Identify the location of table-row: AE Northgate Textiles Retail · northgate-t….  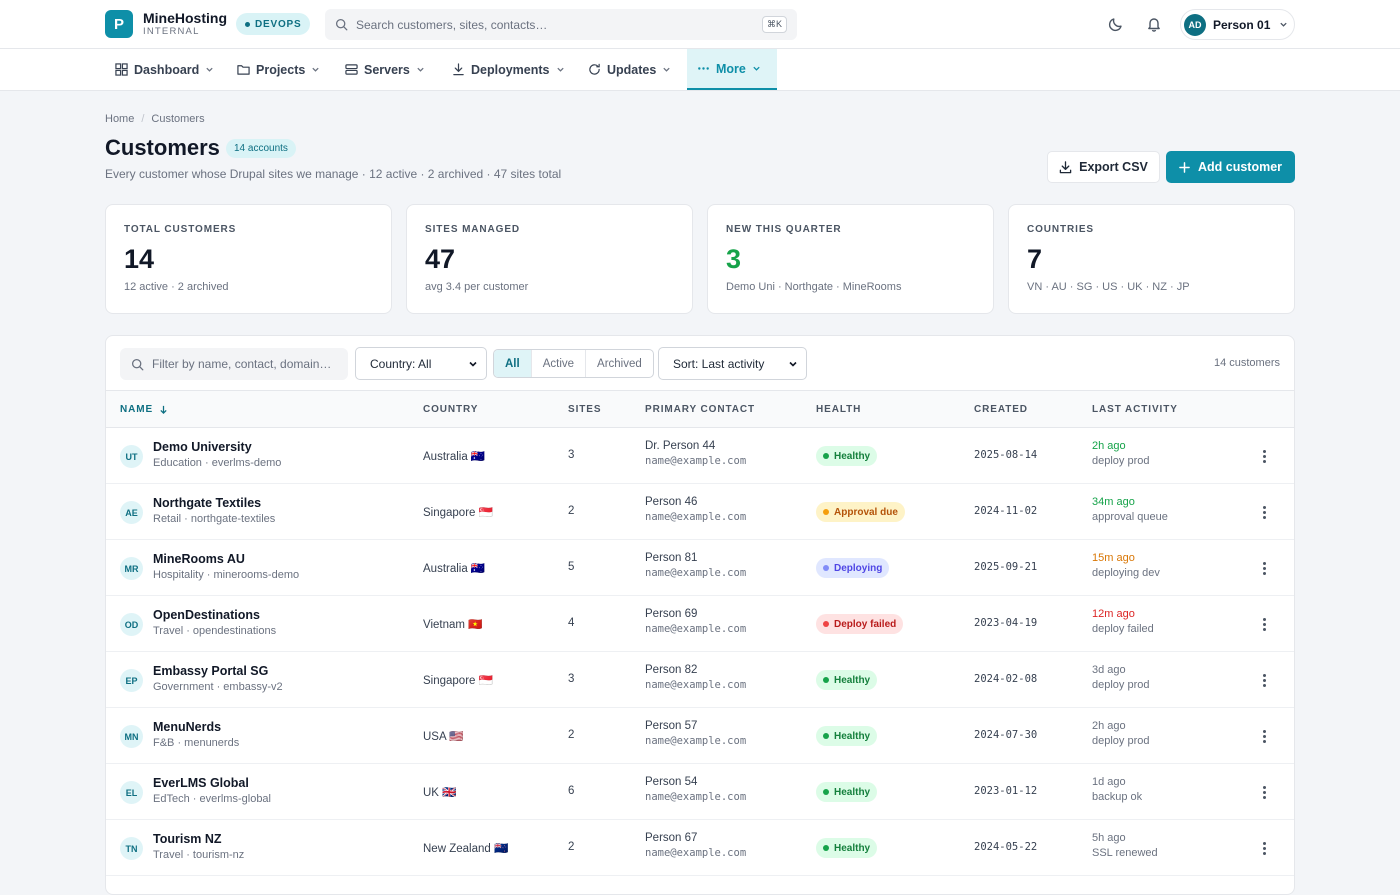
(700, 512).